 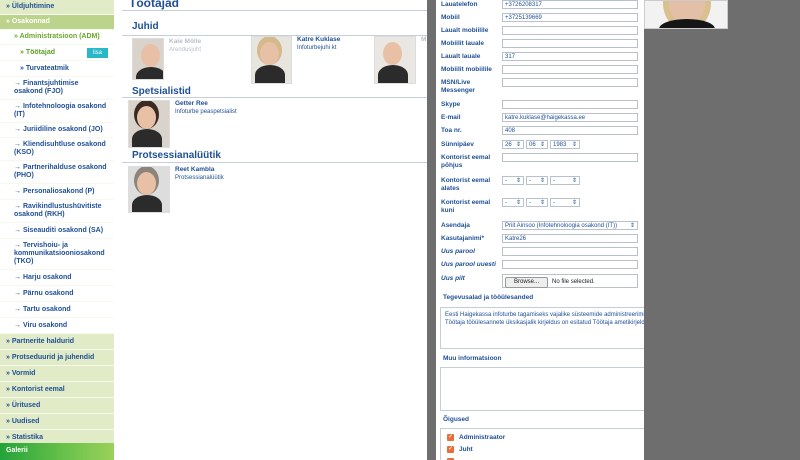 I want to click on field-label: Mobiilit lauale, so click(x=462, y=43).